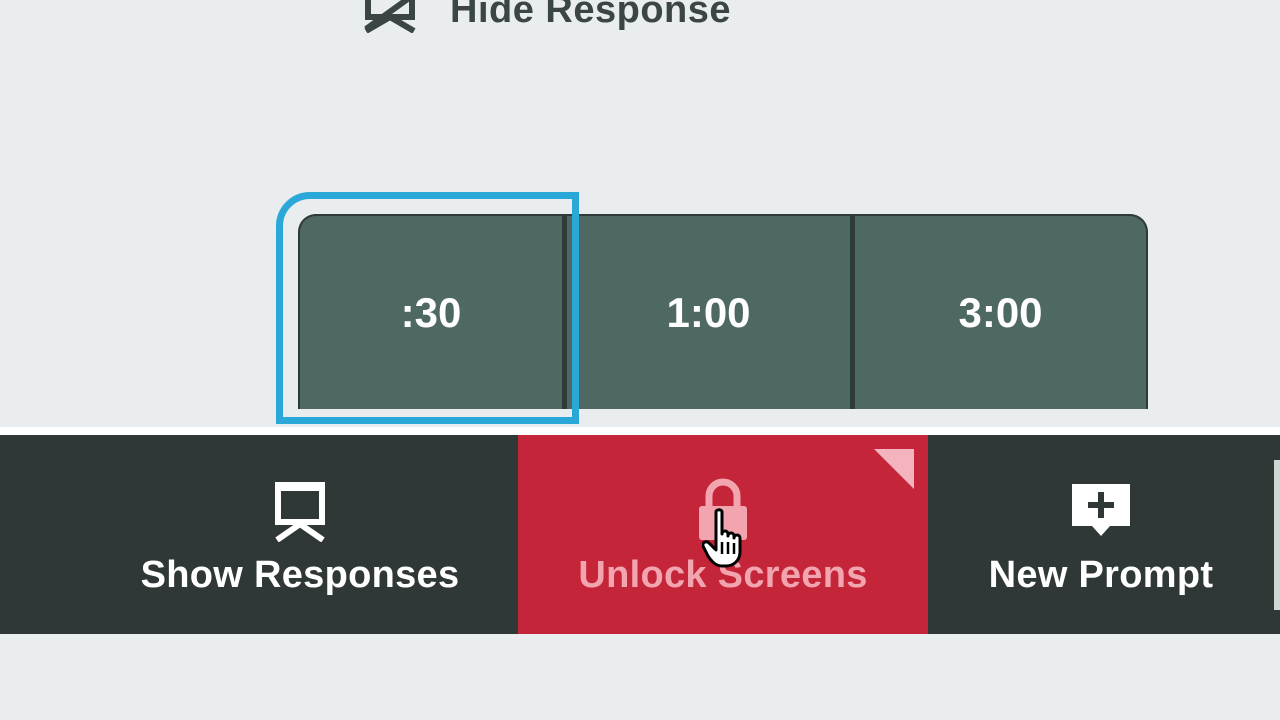  Describe the element at coordinates (723, 507) in the screenshot. I see `lock-icon` at that location.